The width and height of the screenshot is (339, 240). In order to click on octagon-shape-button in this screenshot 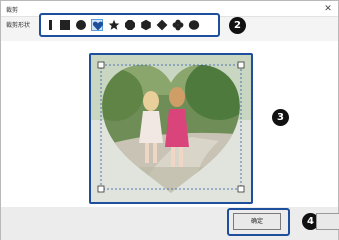, I will do `click(130, 25)`.